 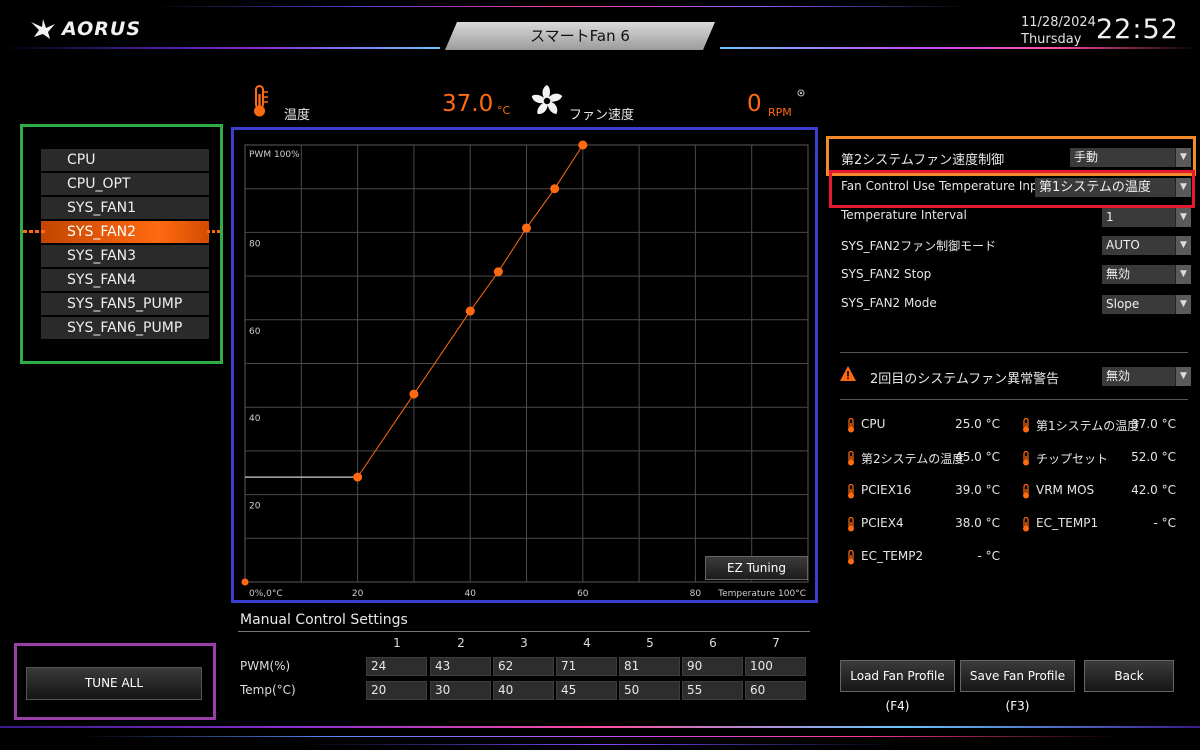 What do you see at coordinates (649, 690) in the screenshot?
I see `temp-input-cell: 50` at bounding box center [649, 690].